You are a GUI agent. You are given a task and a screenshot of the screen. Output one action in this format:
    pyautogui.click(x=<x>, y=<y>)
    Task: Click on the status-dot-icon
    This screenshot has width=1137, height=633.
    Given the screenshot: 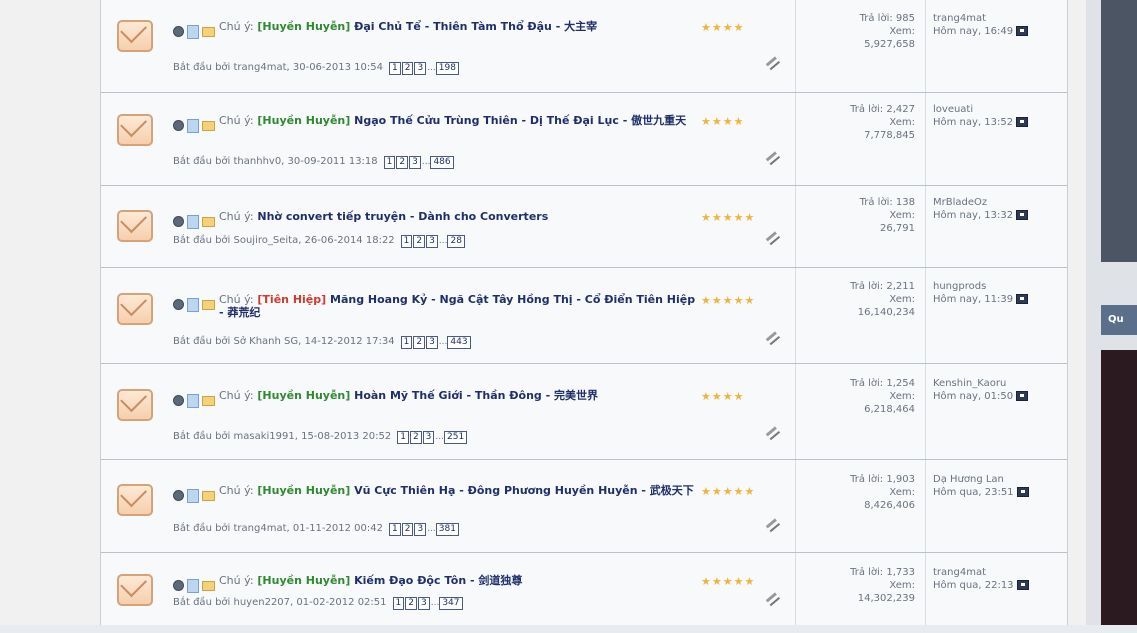 What is the action you would take?
    pyautogui.click(x=178, y=31)
    